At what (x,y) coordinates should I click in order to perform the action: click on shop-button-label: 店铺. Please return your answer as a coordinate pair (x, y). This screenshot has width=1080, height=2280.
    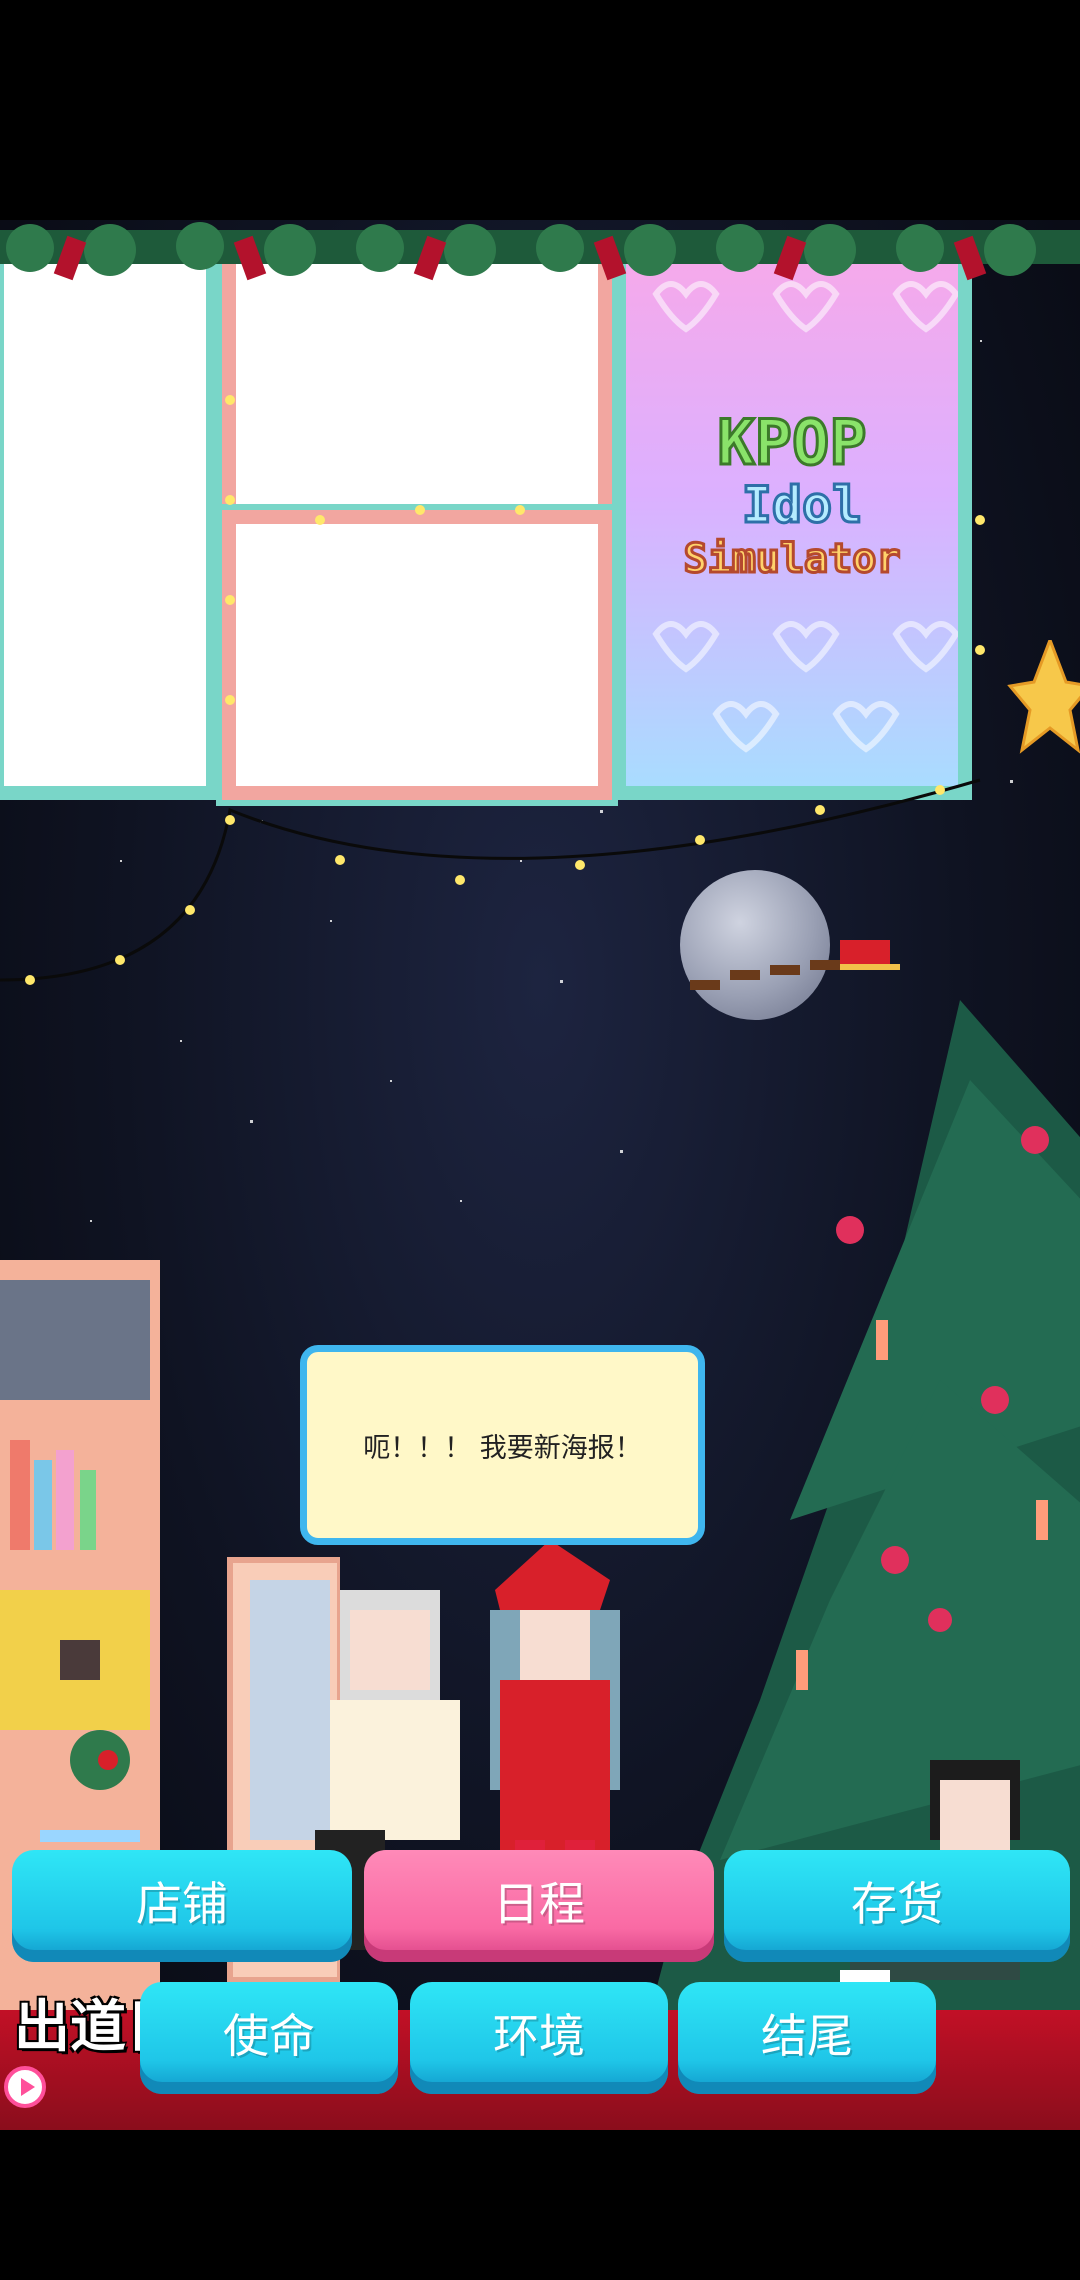
    Looking at the image, I should click on (182, 1904).